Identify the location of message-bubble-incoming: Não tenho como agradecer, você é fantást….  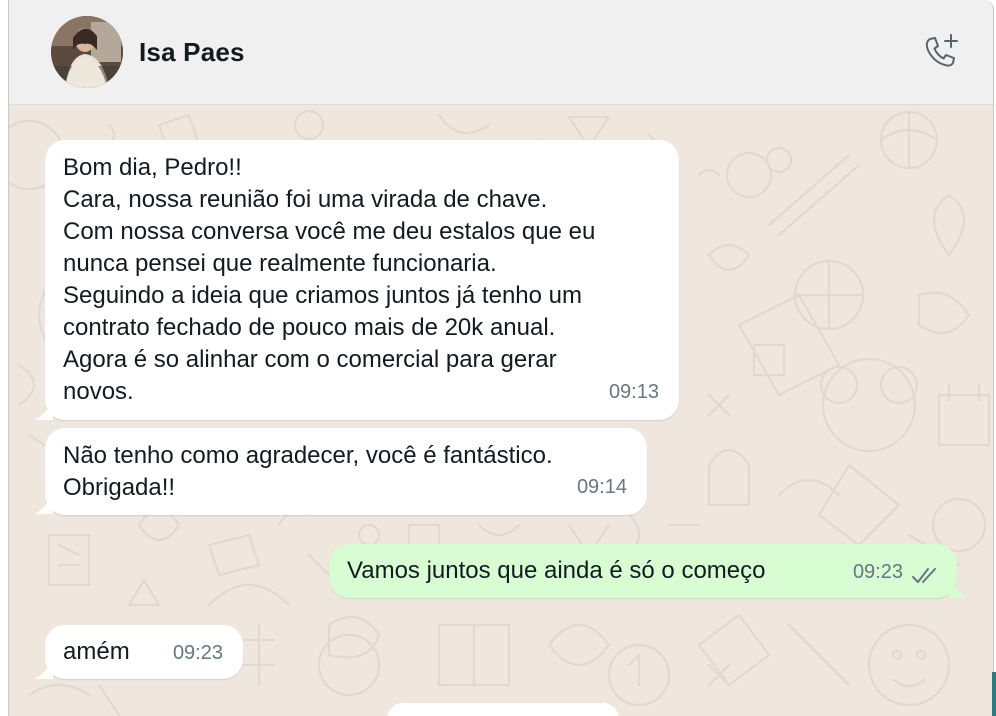
(341, 471).